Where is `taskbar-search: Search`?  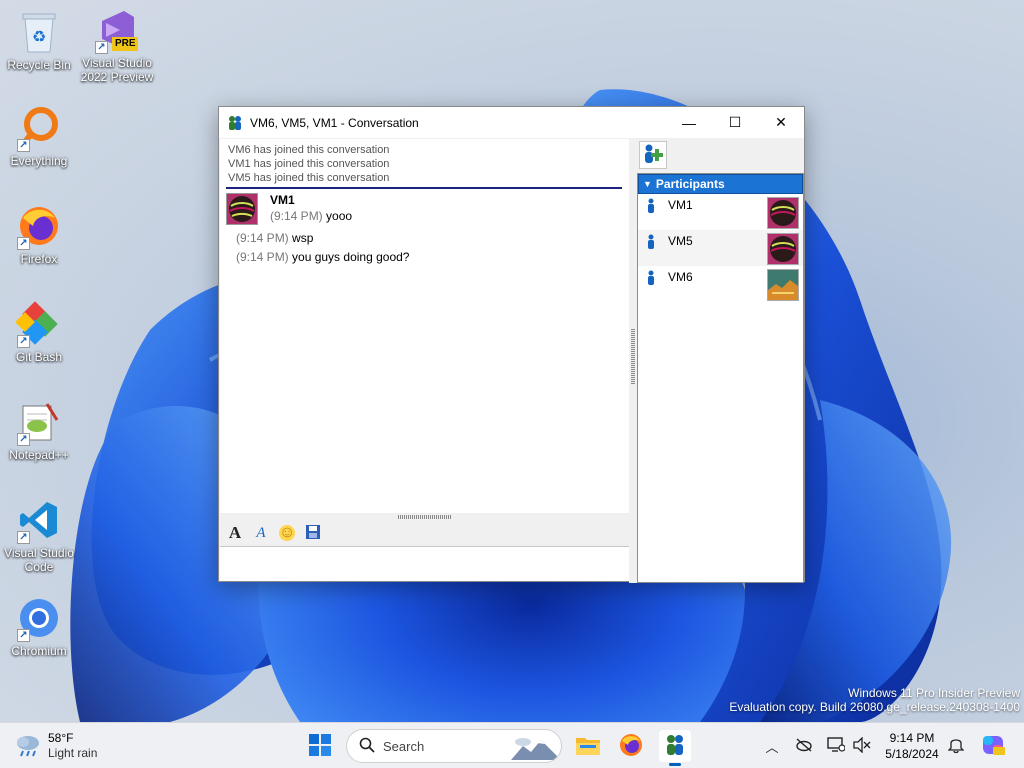 taskbar-search: Search is located at coordinates (454, 746).